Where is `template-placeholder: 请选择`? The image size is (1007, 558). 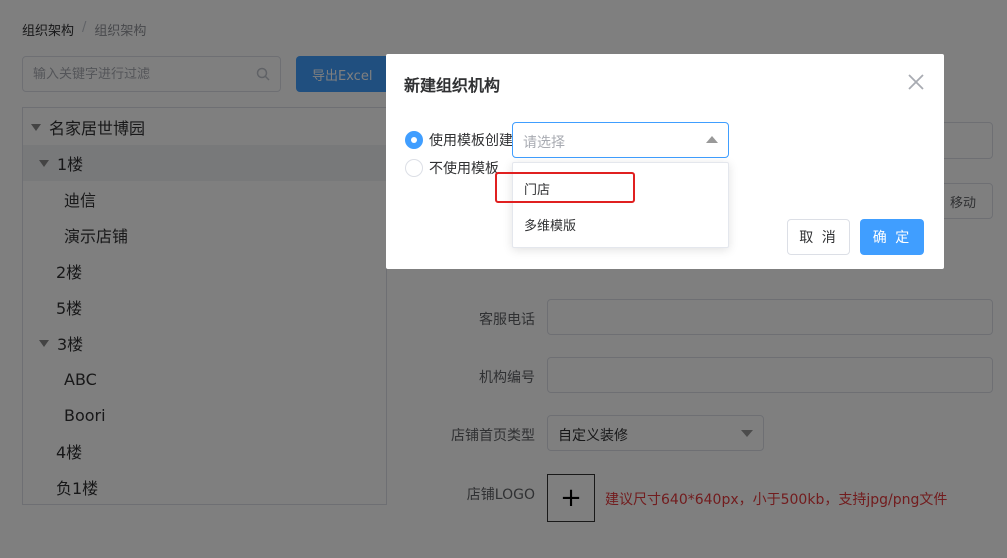
template-placeholder: 请选择 is located at coordinates (544, 143).